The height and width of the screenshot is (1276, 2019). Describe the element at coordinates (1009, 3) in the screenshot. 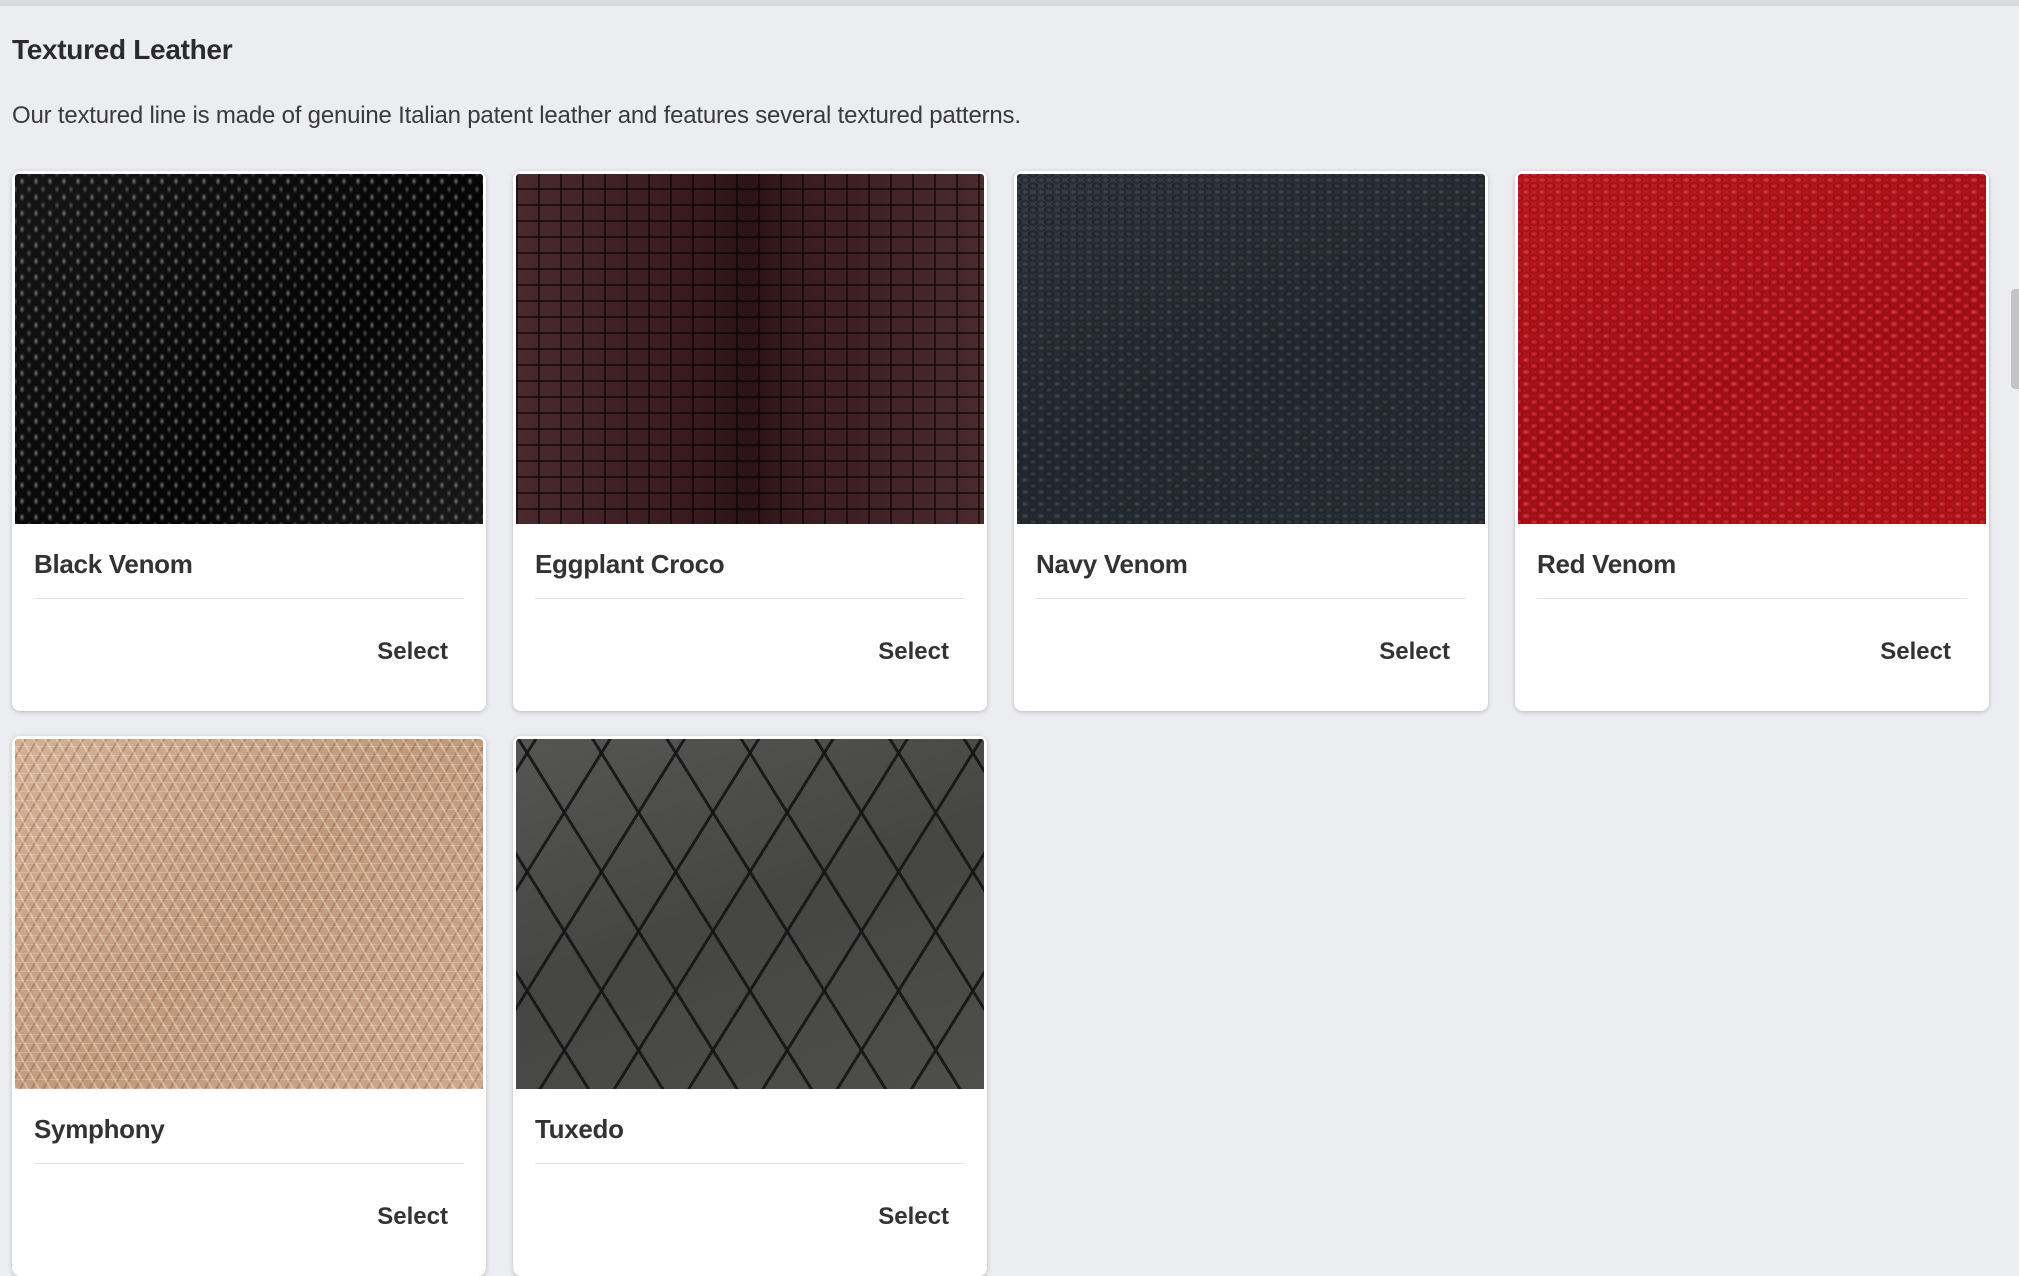

I see `top-border` at that location.